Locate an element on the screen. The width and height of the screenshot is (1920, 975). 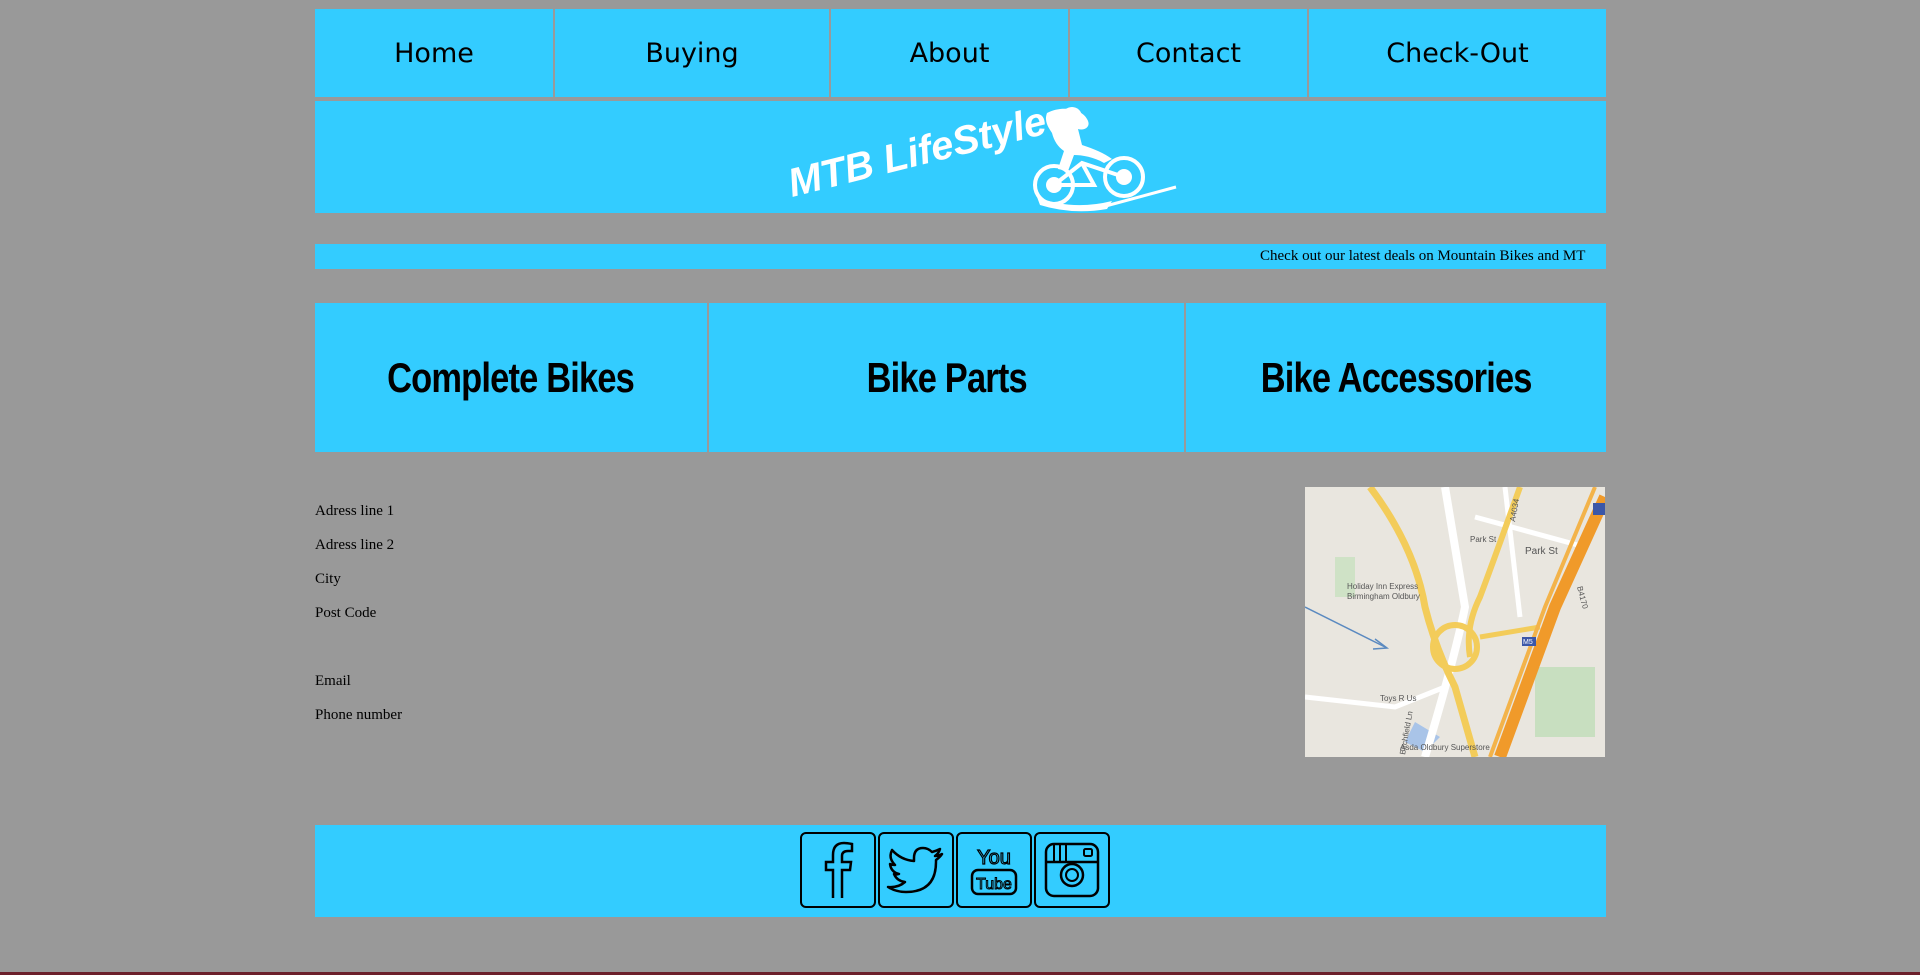
svg-text: Tube is located at coordinates (994, 884).